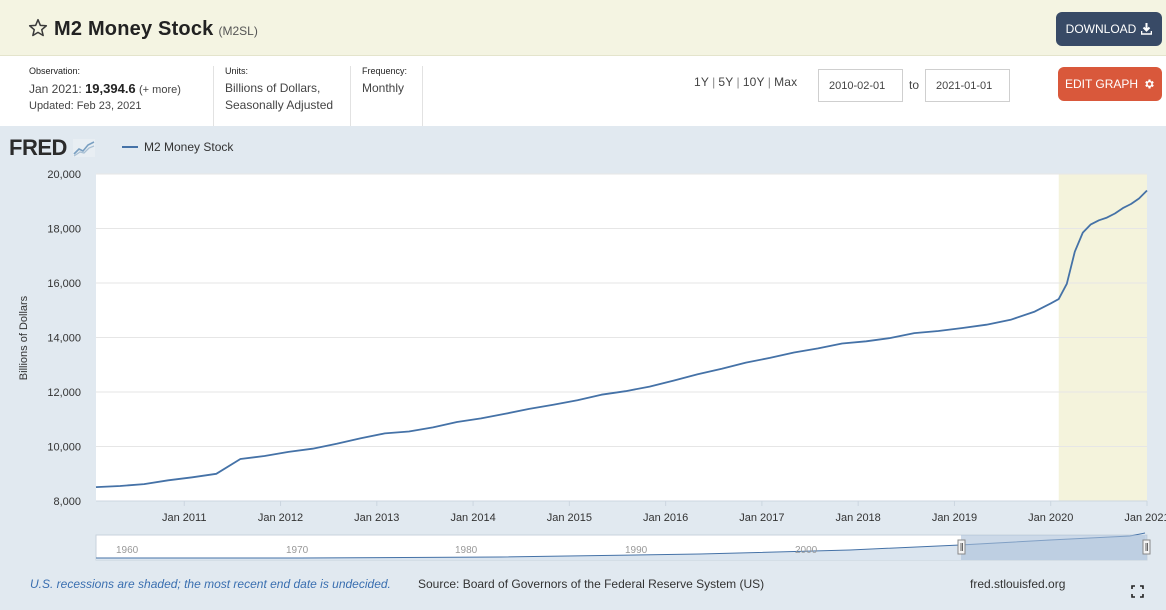 Image resolution: width=1166 pixels, height=610 pixels. I want to click on fullscreen-icon, so click(1137, 591).